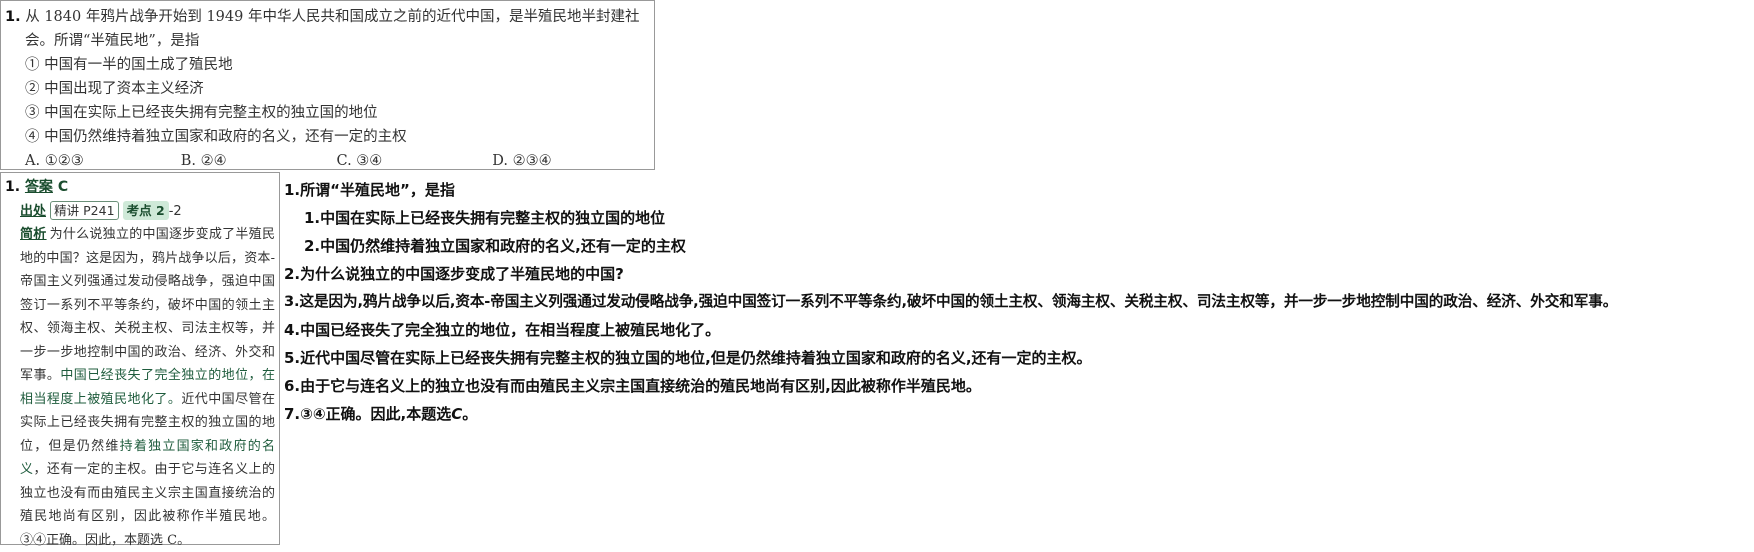 This screenshot has width=1754, height=552. I want to click on question-number: 1., so click(13, 17).